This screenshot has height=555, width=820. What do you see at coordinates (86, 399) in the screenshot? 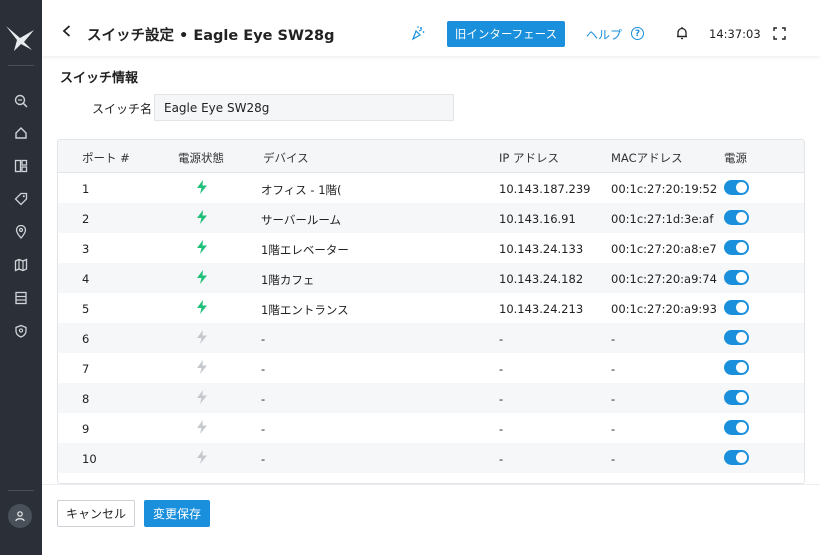
I see `port-number: 8` at bounding box center [86, 399].